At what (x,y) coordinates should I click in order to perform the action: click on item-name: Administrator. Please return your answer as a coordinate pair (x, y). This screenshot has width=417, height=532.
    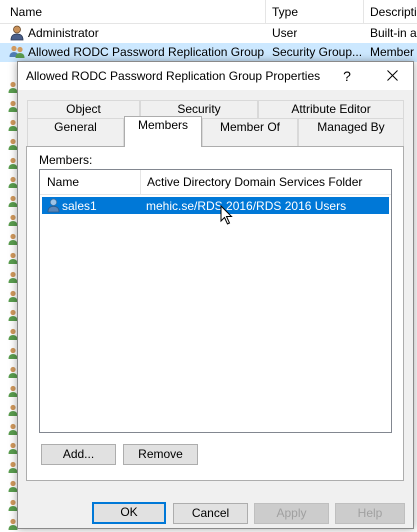
    Looking at the image, I should click on (63, 33).